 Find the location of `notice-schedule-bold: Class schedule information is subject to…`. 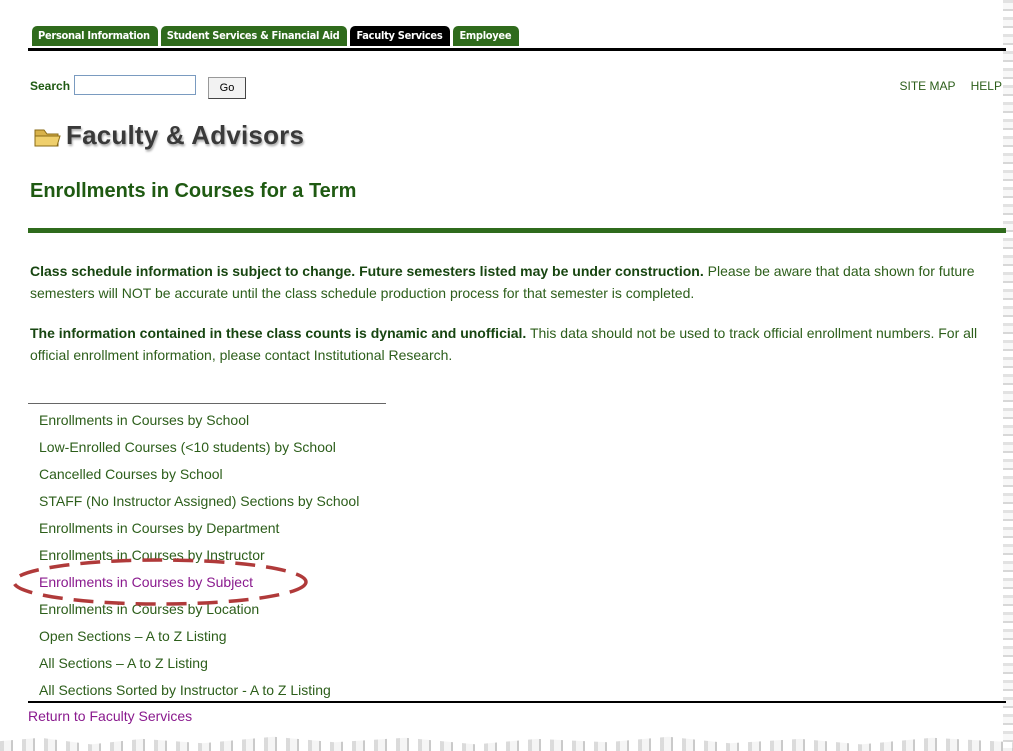

notice-schedule-bold: Class schedule information is subject to… is located at coordinates (367, 271).